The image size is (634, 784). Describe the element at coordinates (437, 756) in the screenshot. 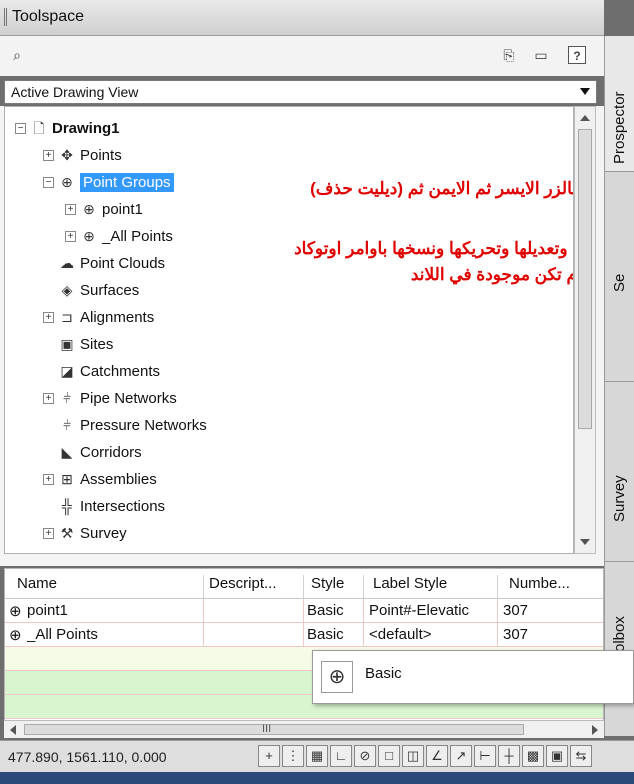

I see `otrack-icon: ∠` at that location.